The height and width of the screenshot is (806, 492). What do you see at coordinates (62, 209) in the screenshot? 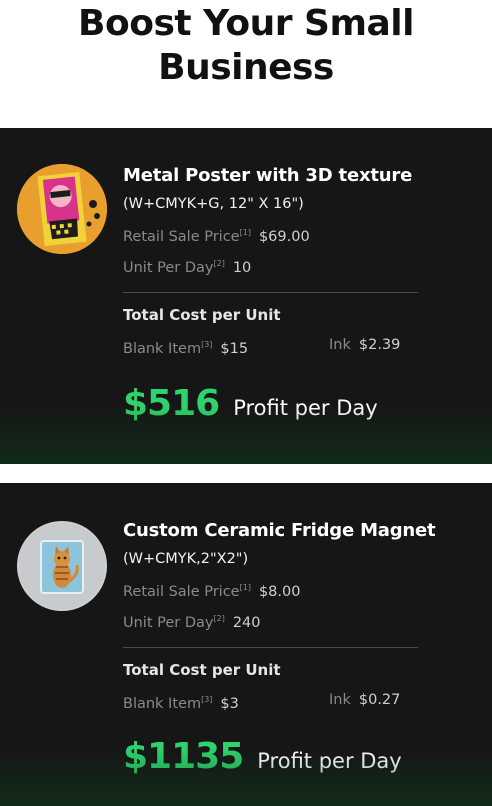
I see `metal-poster-thumbnail` at bounding box center [62, 209].